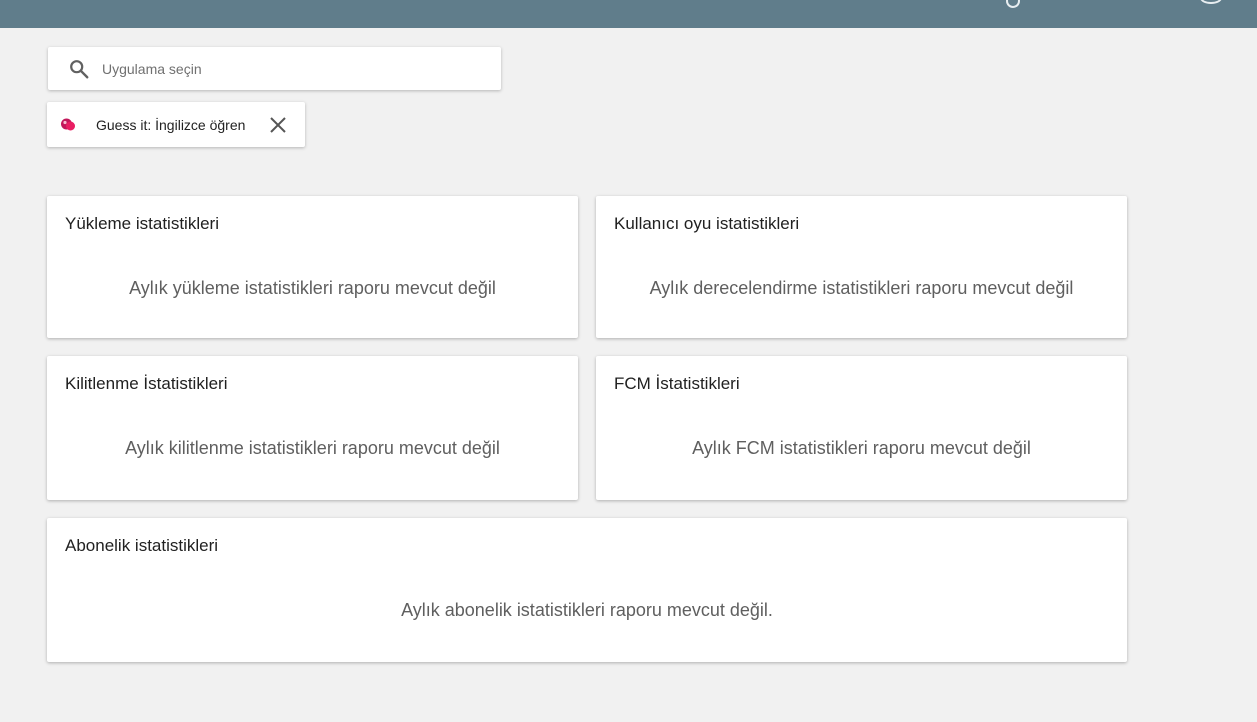 Image resolution: width=1257 pixels, height=722 pixels. Describe the element at coordinates (677, 383) in the screenshot. I see `card-title: FCM İstatistikleri` at that location.